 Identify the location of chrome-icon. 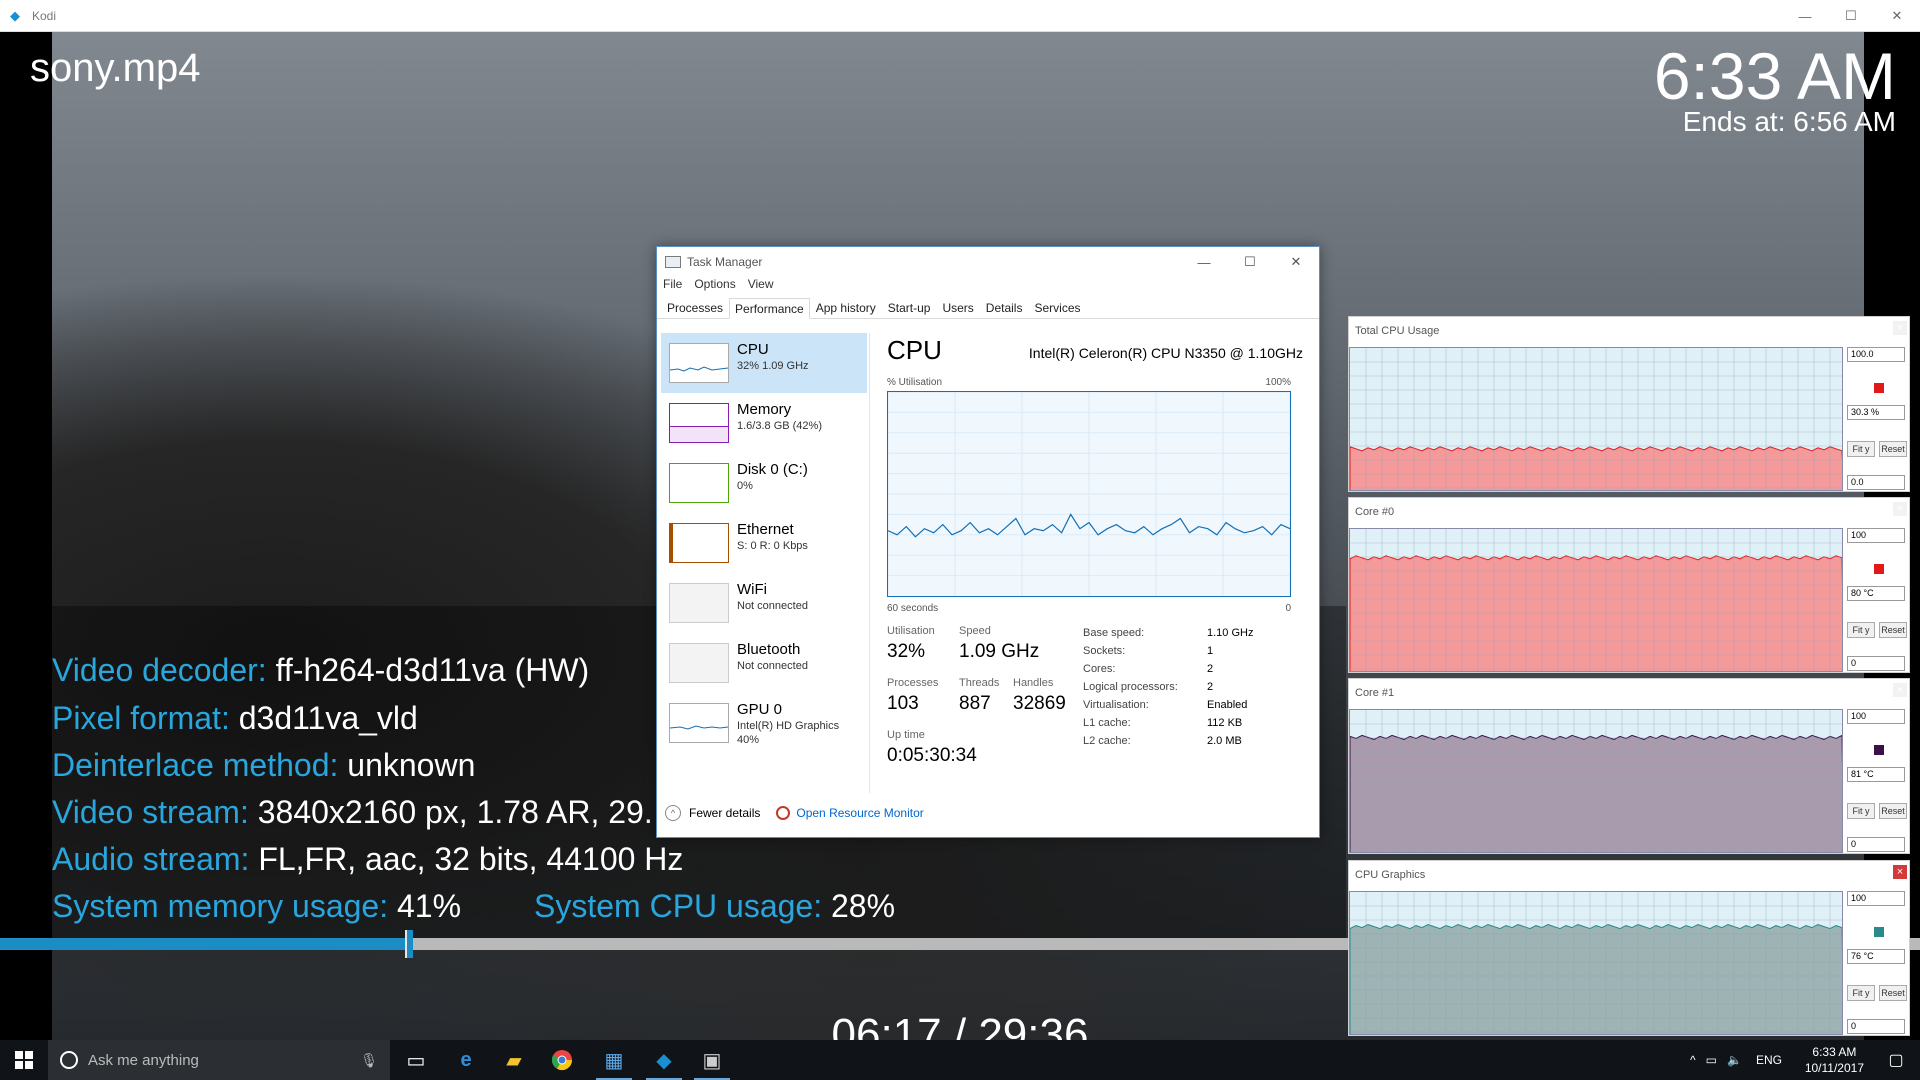
(562, 1060).